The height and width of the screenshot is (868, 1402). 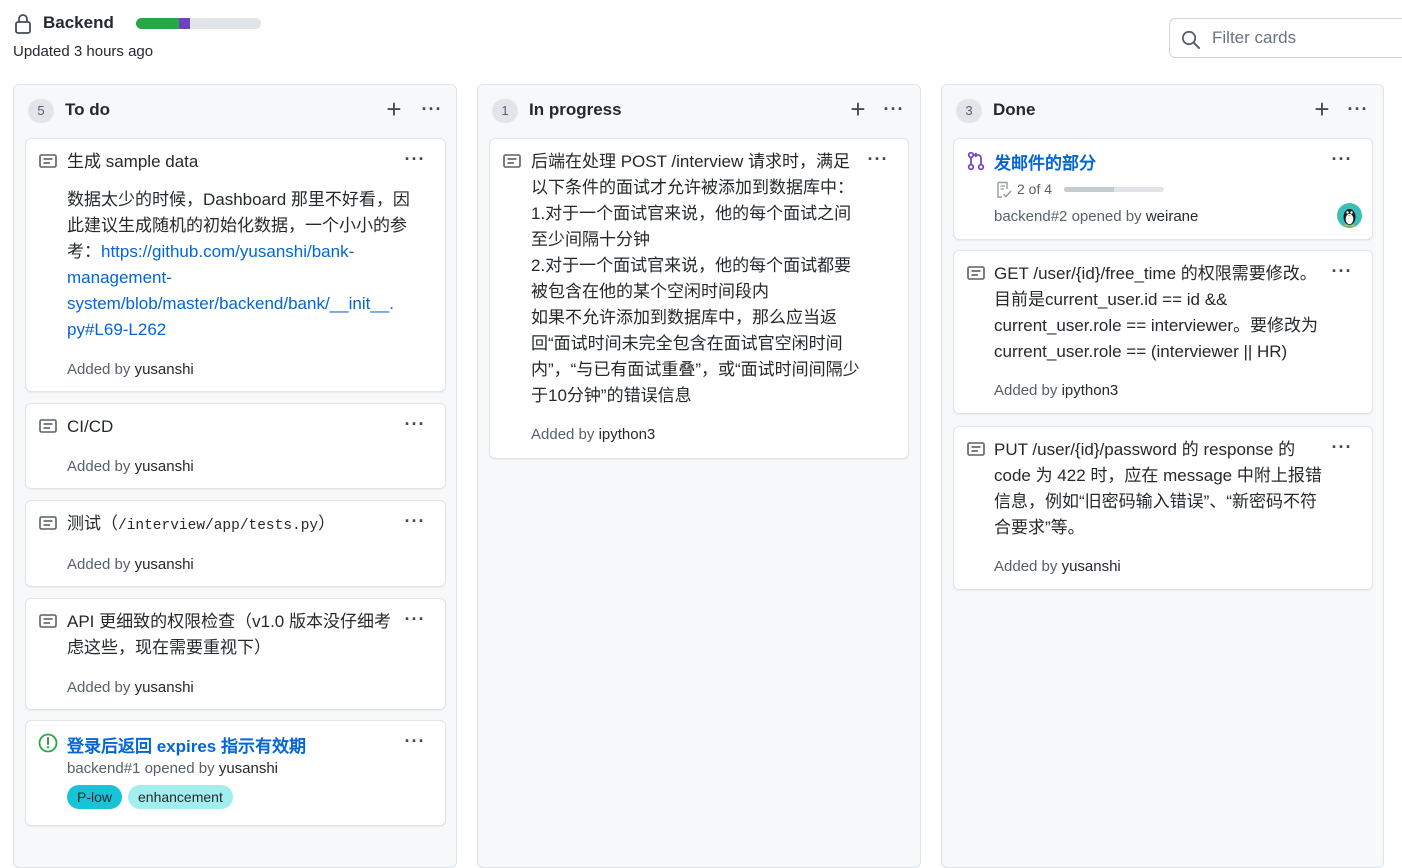 What do you see at coordinates (1089, 189) in the screenshot?
I see `checklist-progress-fill` at bounding box center [1089, 189].